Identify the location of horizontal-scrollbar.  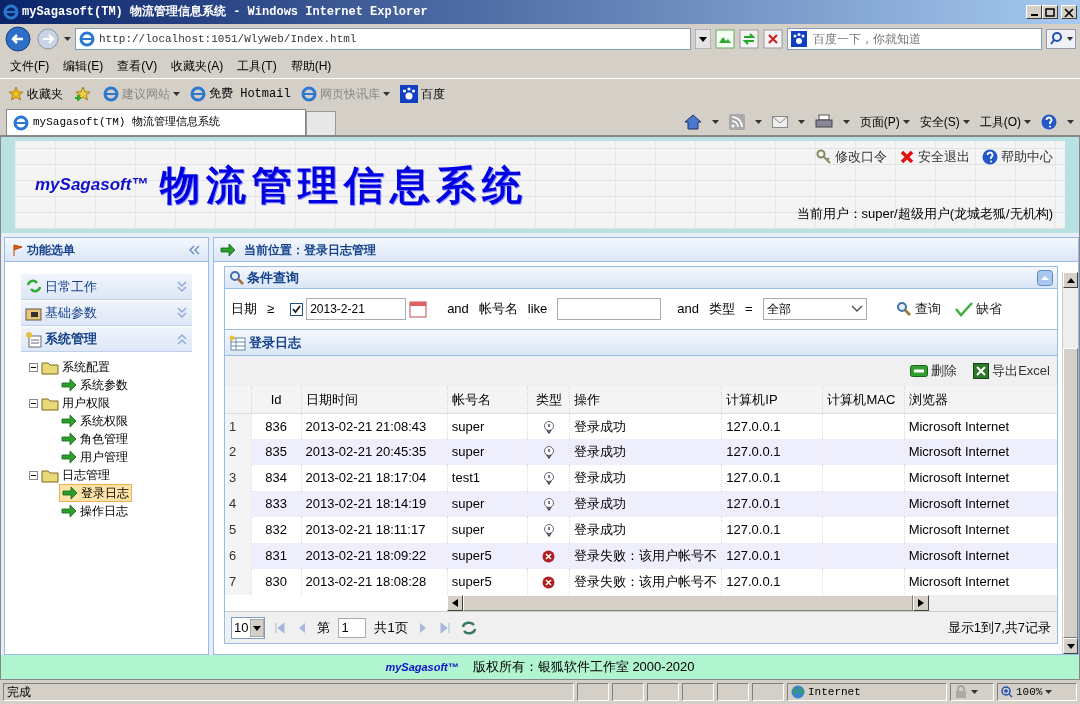
(752, 603).